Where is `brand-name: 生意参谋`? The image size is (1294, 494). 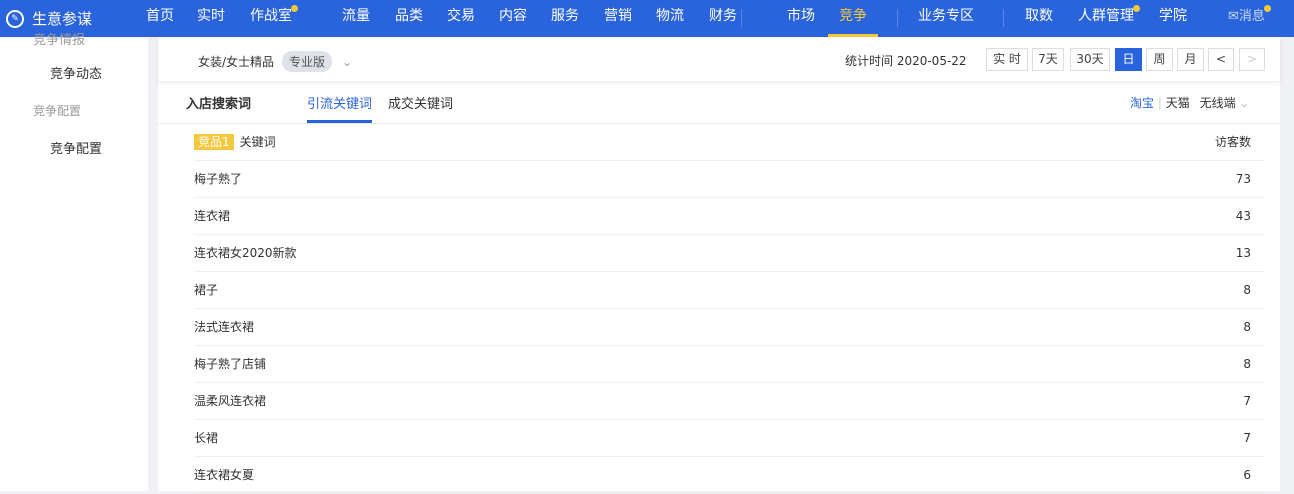
brand-name: 生意参谋 is located at coordinates (62, 19).